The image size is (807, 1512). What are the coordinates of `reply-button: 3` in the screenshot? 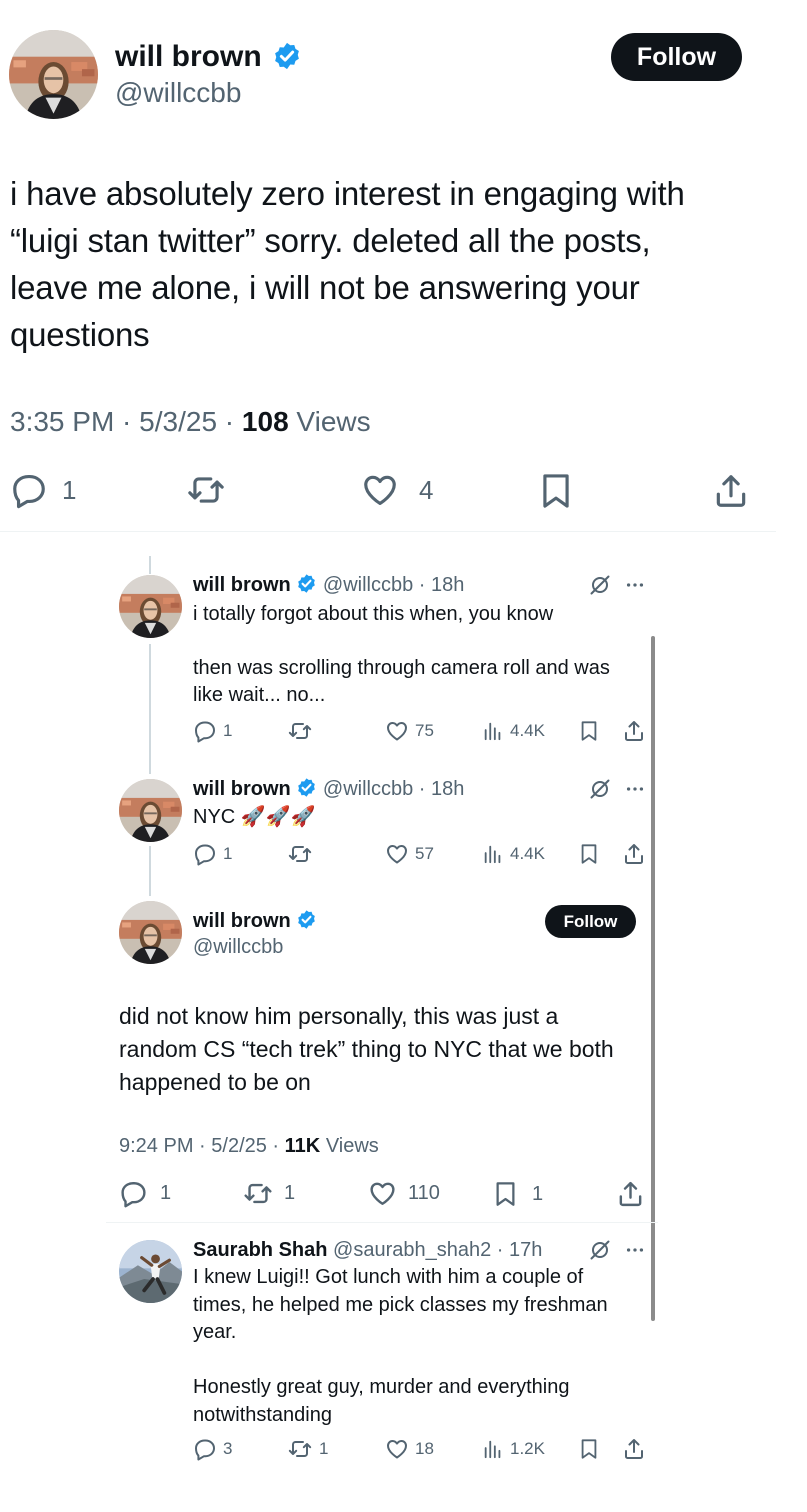 It's located at (212, 1449).